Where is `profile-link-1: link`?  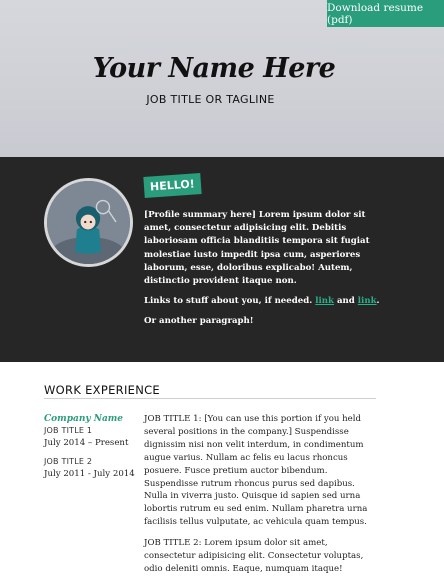 profile-link-1: link is located at coordinates (324, 301).